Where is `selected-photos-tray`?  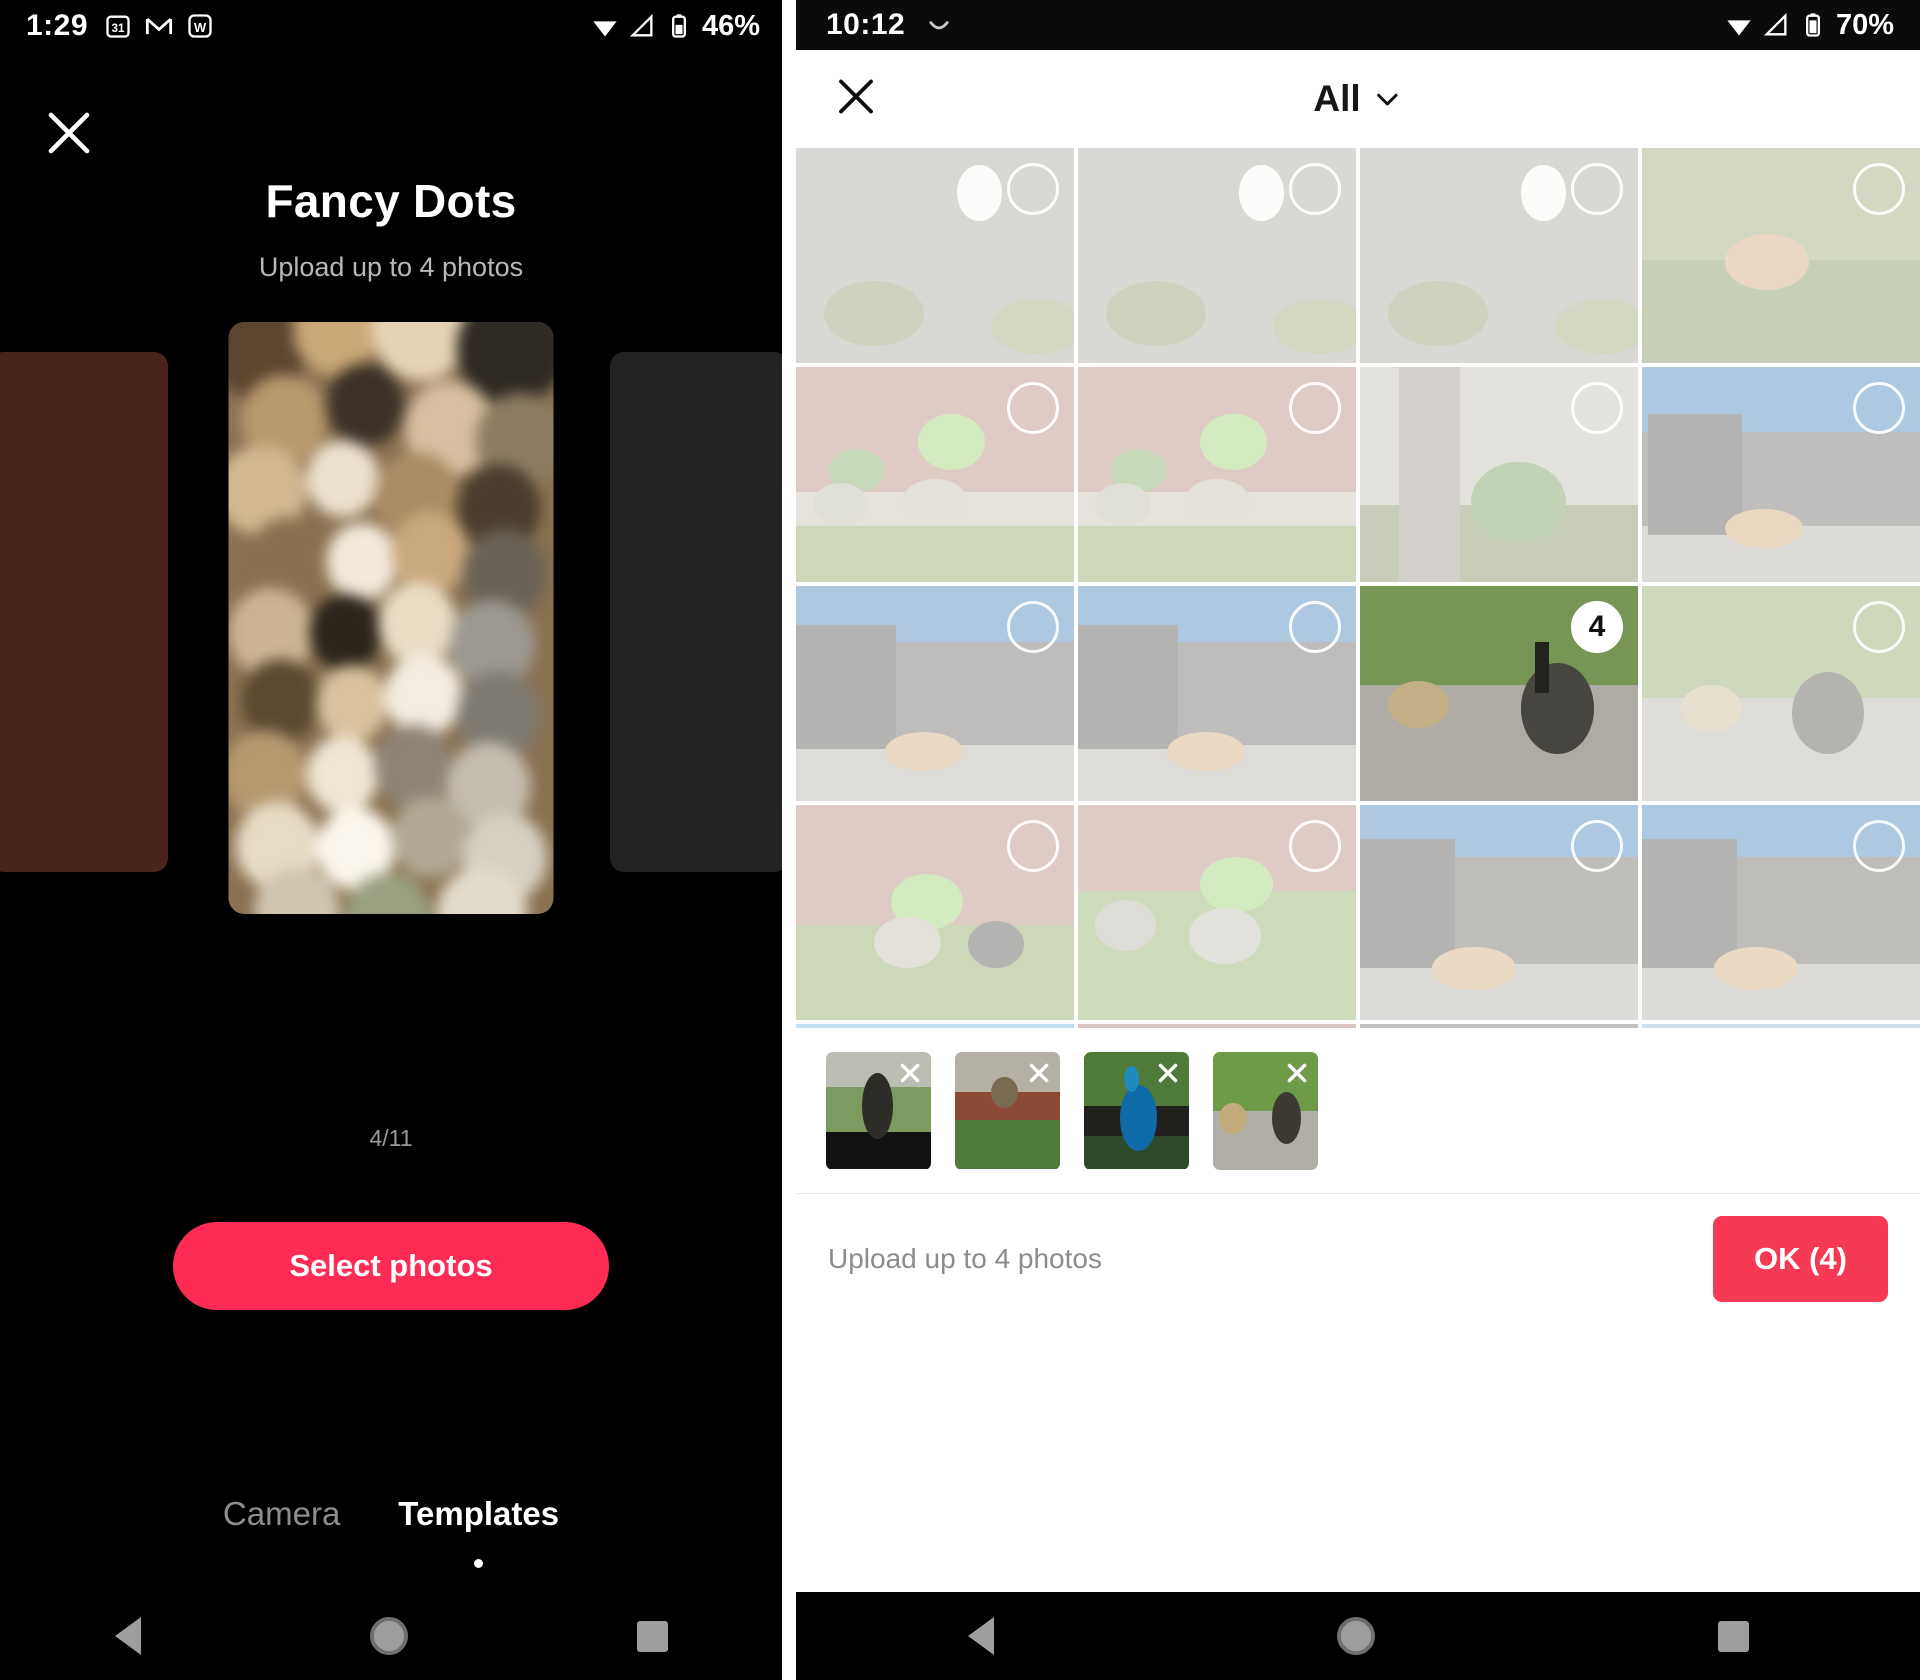 selected-photos-tray is located at coordinates (1358, 1110).